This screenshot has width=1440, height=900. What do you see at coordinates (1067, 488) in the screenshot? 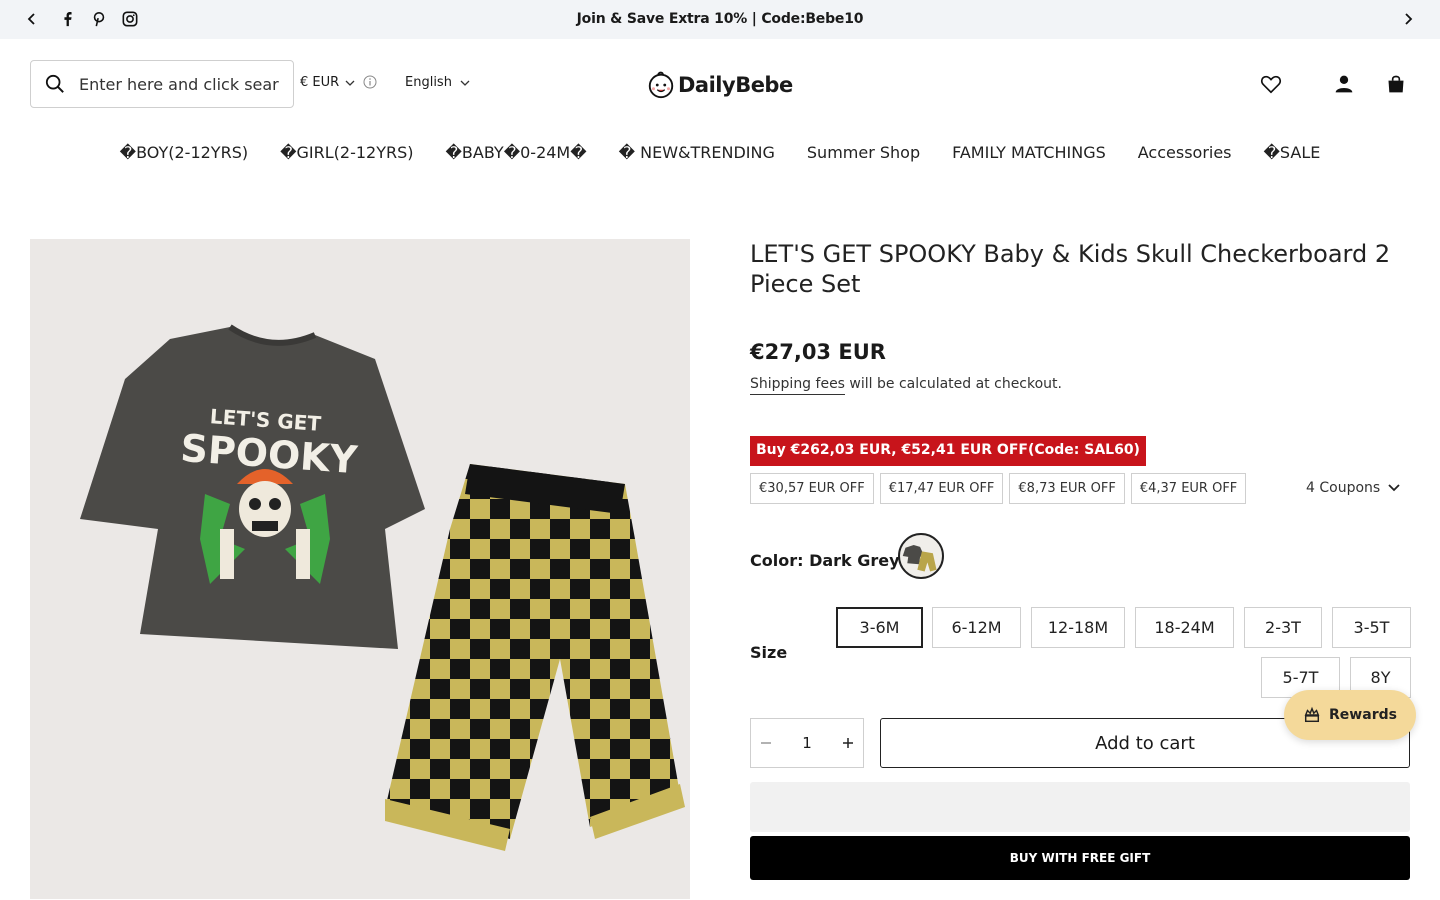
I see `coupon-chip: €8,73 EUR OFF` at bounding box center [1067, 488].